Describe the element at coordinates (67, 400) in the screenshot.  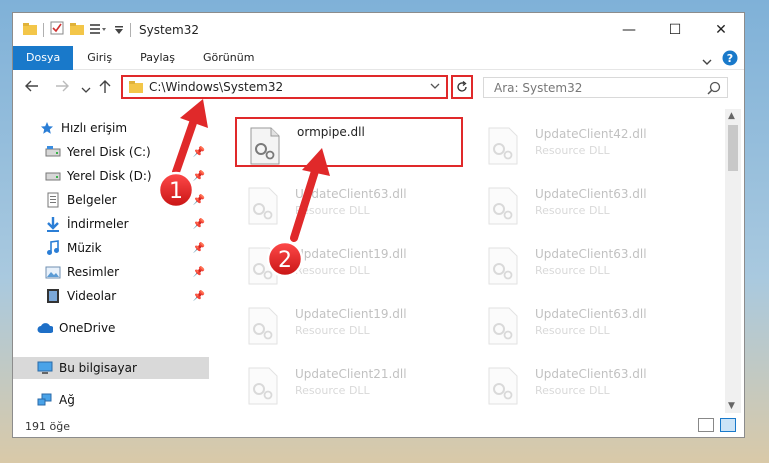
I see `sidebar-item-label: Ağ` at that location.